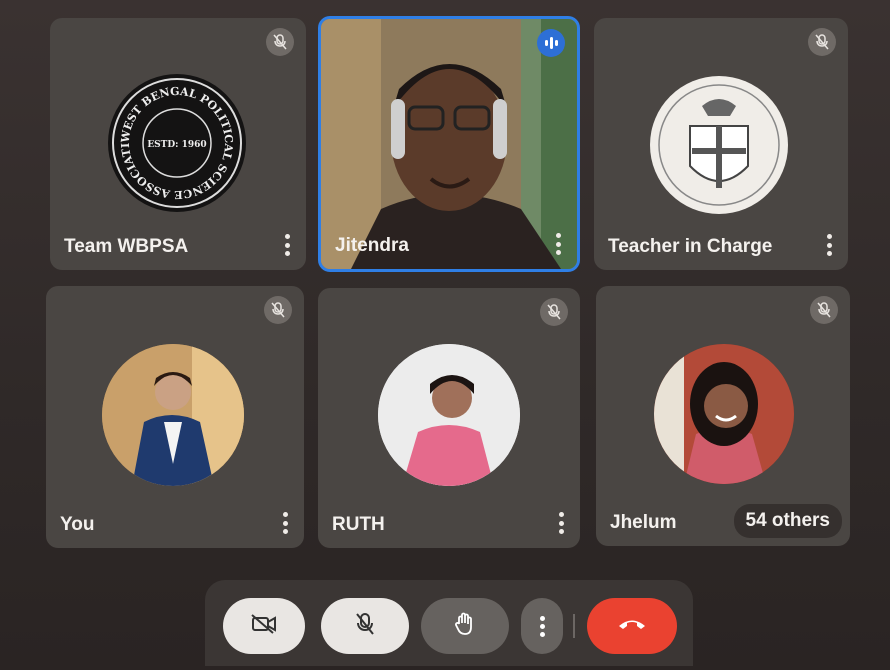 The height and width of the screenshot is (670, 890). What do you see at coordinates (372, 245) in the screenshot?
I see `participant-name: Jitendra` at bounding box center [372, 245].